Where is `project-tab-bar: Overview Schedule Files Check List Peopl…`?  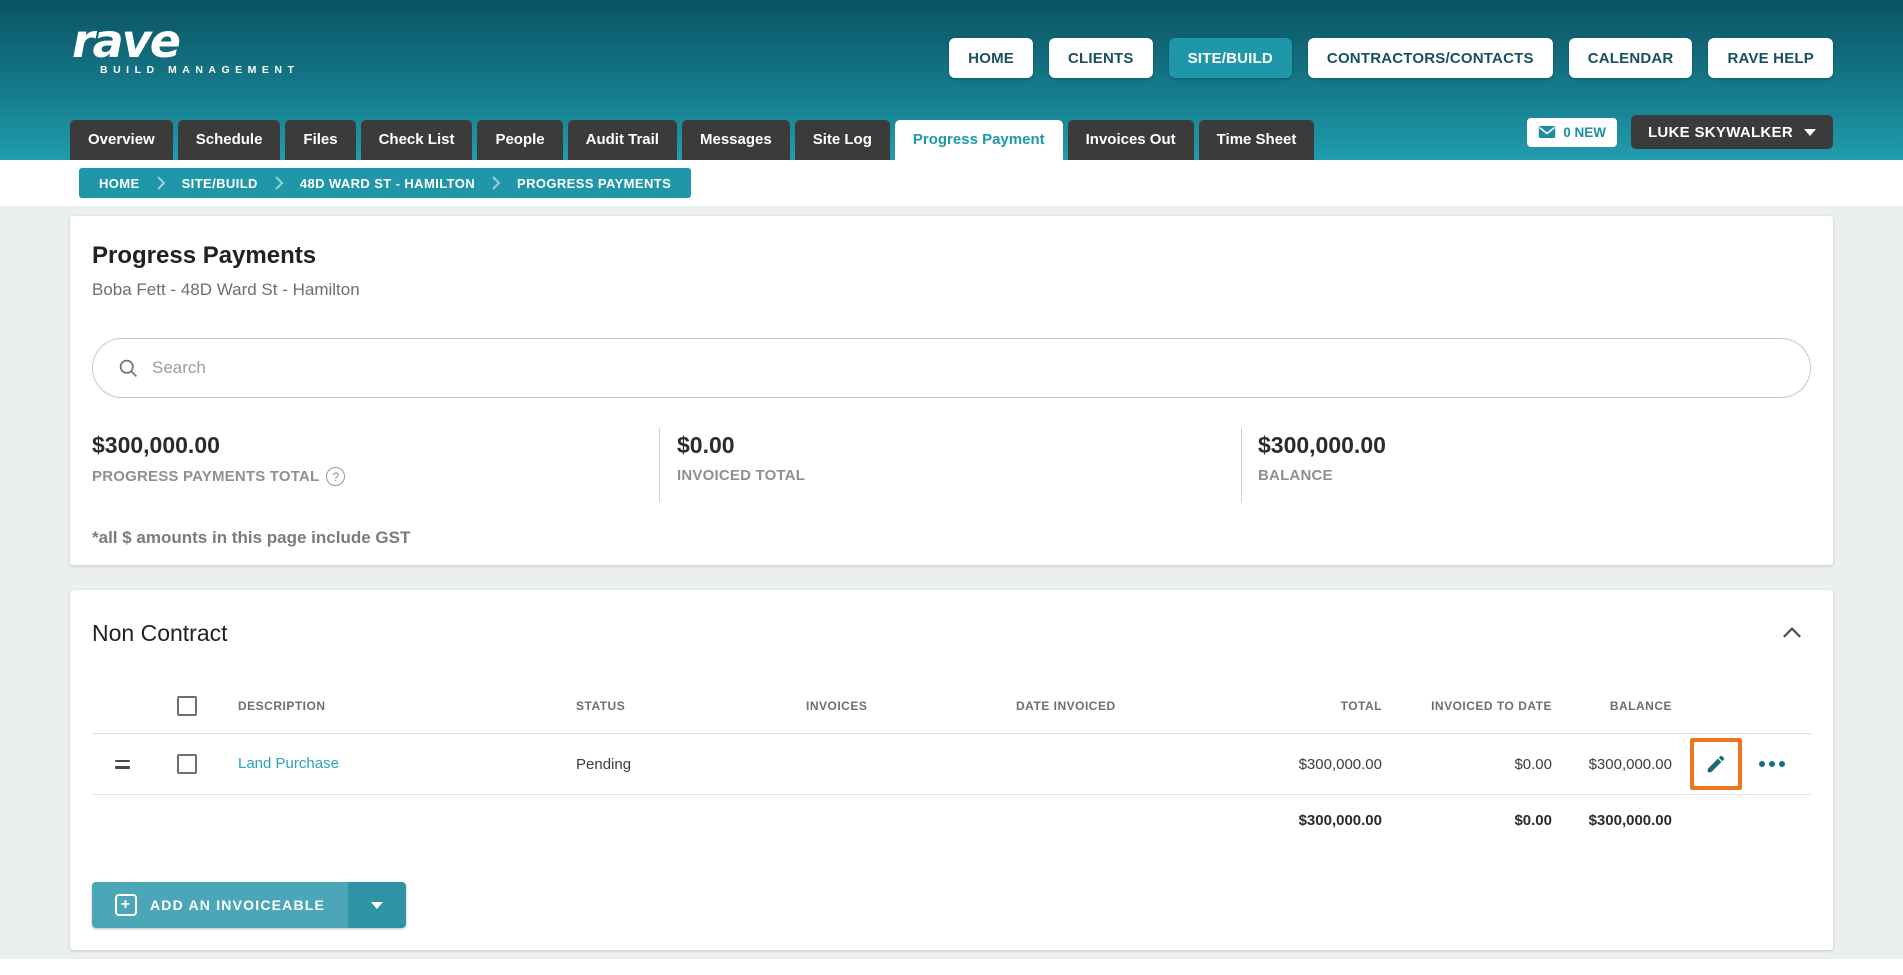
project-tab-bar: Overview Schedule Files Check List Peopl… is located at coordinates (692, 140).